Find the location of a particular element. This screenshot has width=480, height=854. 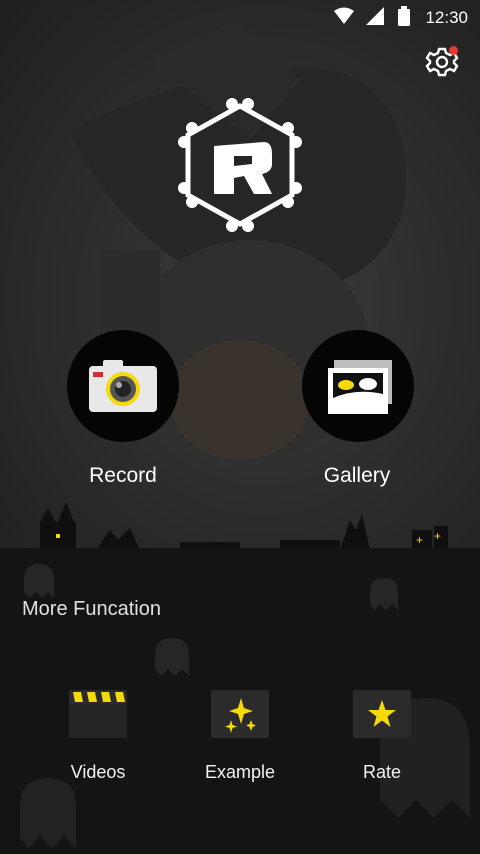

gallery-label: Gallery is located at coordinates (357, 475).